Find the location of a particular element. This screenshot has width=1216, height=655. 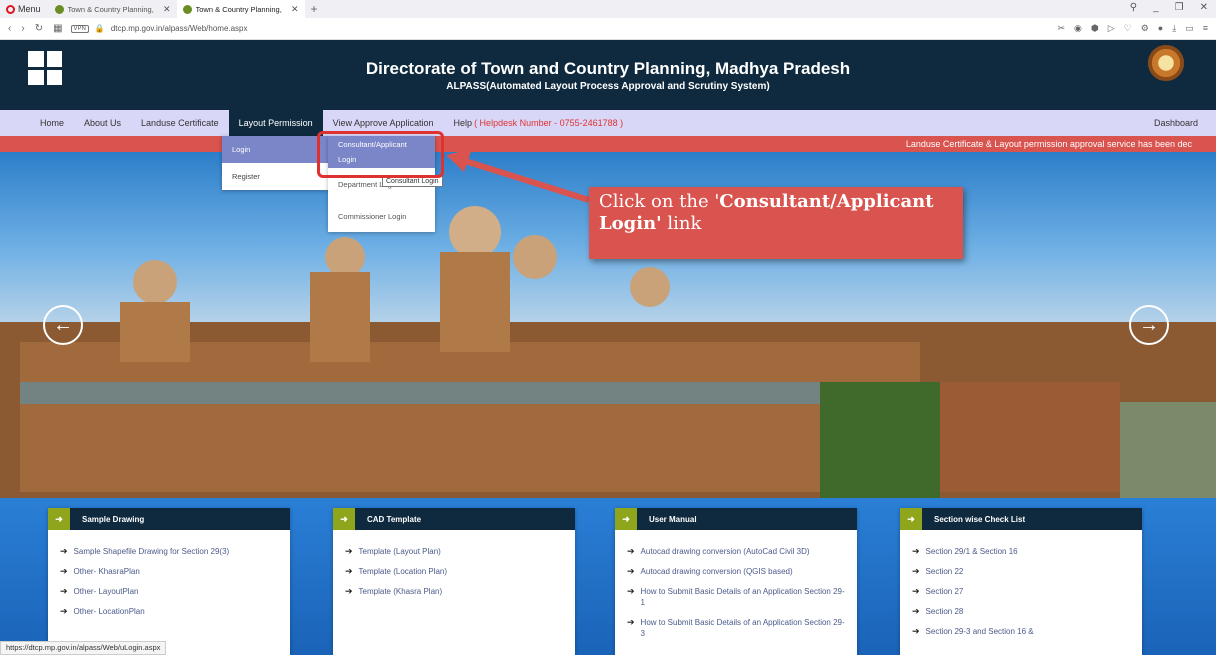

list-item: ➔ Template (Location Plan) is located at coordinates (455, 571).